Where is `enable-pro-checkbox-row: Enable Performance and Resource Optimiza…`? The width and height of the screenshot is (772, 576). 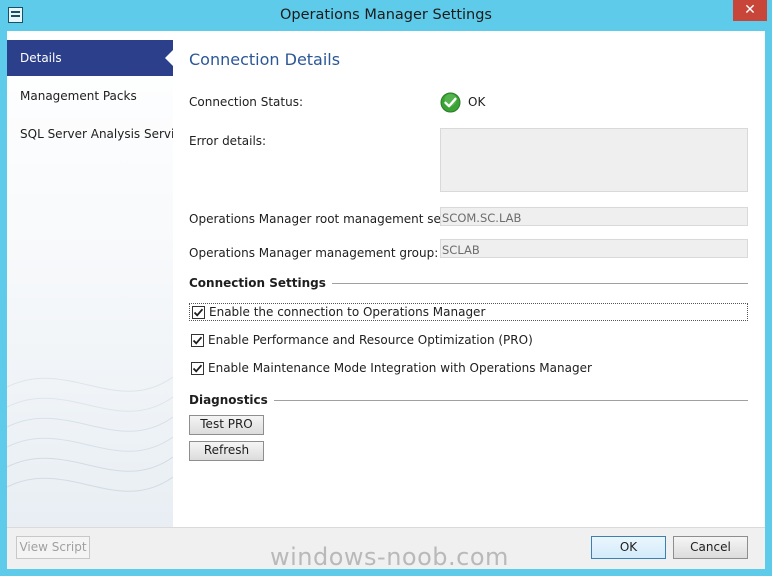
enable-pro-checkbox-row: Enable Performance and Resource Optimiza… is located at coordinates (389, 341).